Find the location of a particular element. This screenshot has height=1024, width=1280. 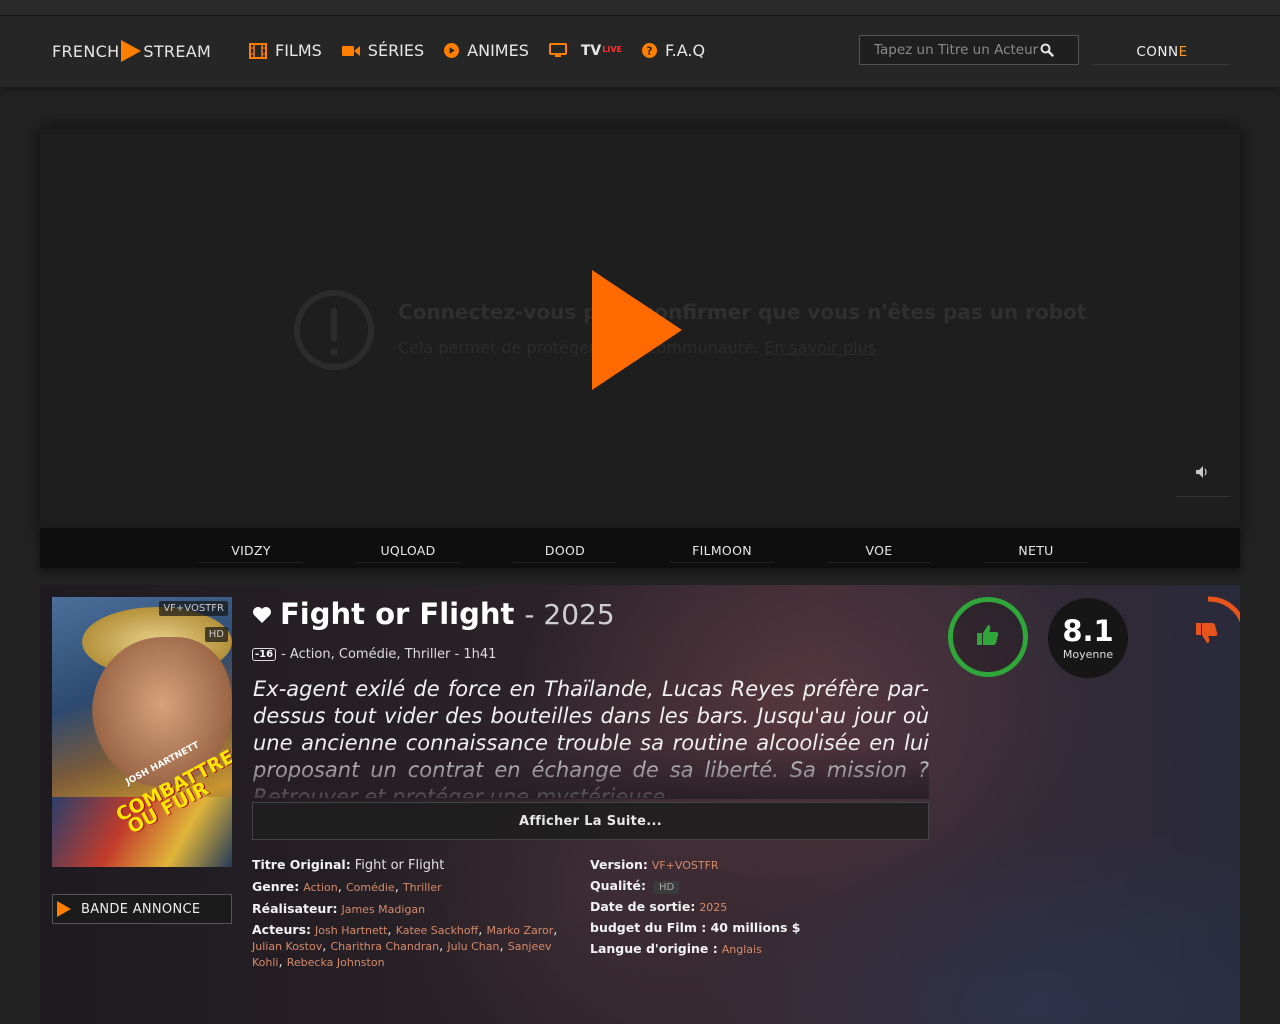

nav-animes-label: ANIMES is located at coordinates (498, 50).